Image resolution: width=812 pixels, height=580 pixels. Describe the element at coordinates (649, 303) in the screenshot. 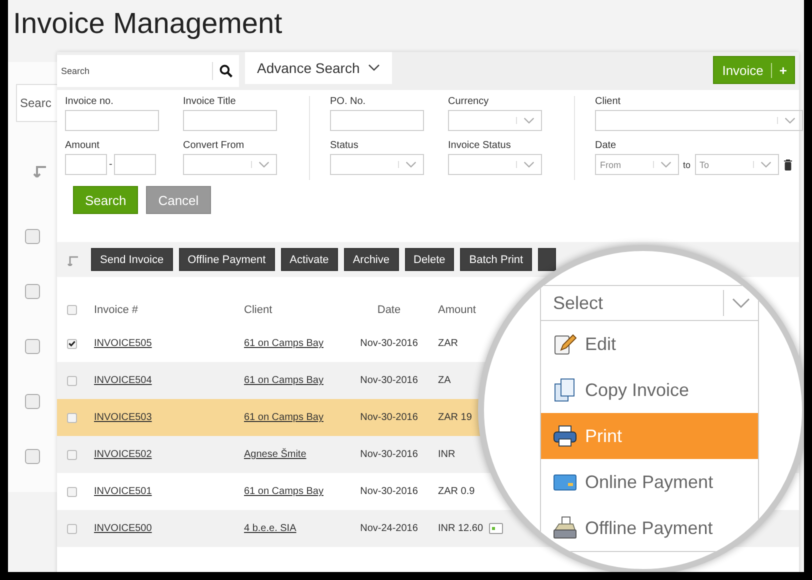

I see `action-dropdown: Select` at that location.